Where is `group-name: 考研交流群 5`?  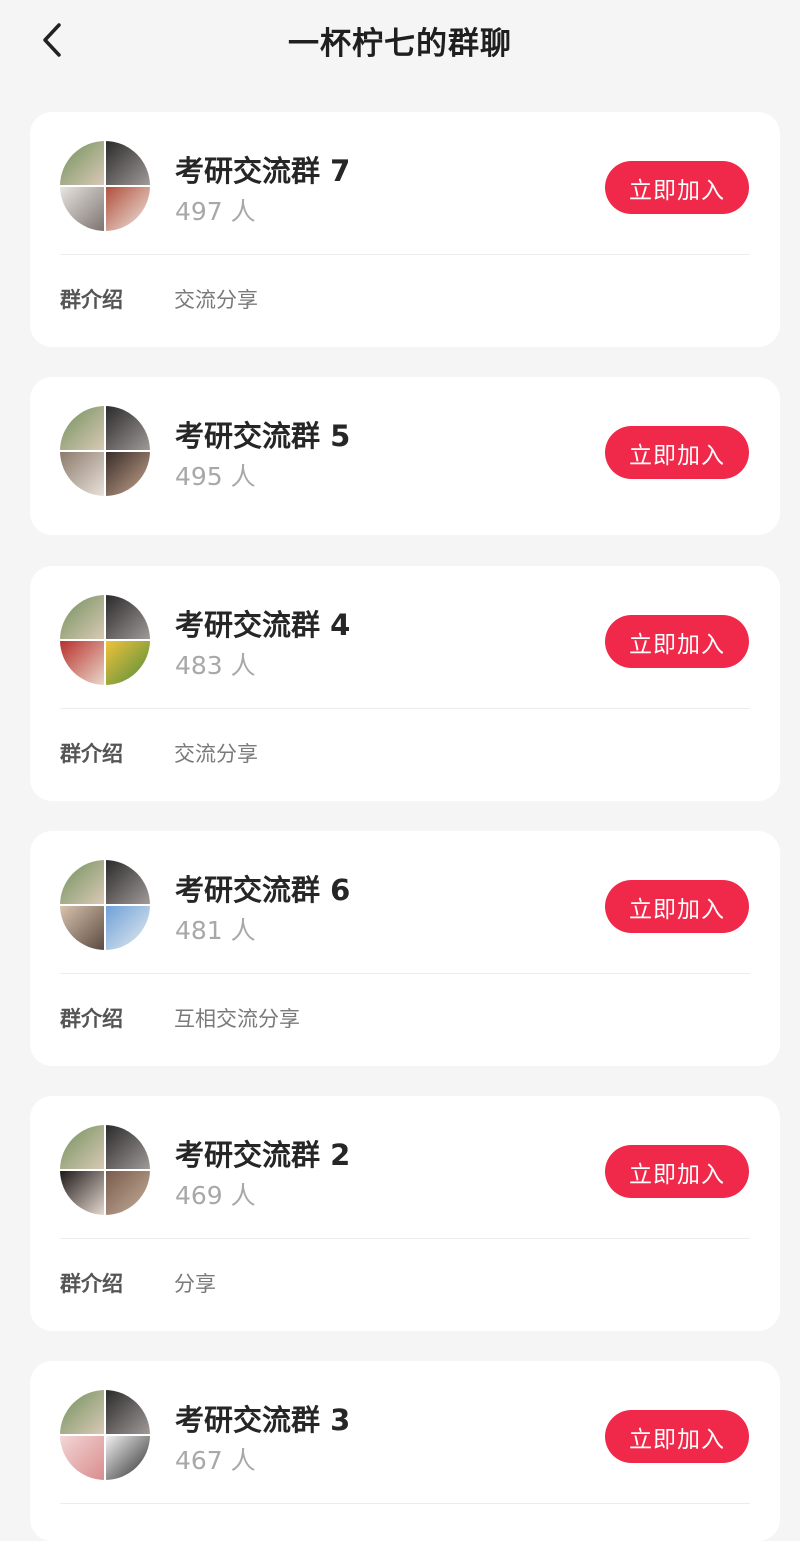
group-name: 考研交流群 5 is located at coordinates (263, 436).